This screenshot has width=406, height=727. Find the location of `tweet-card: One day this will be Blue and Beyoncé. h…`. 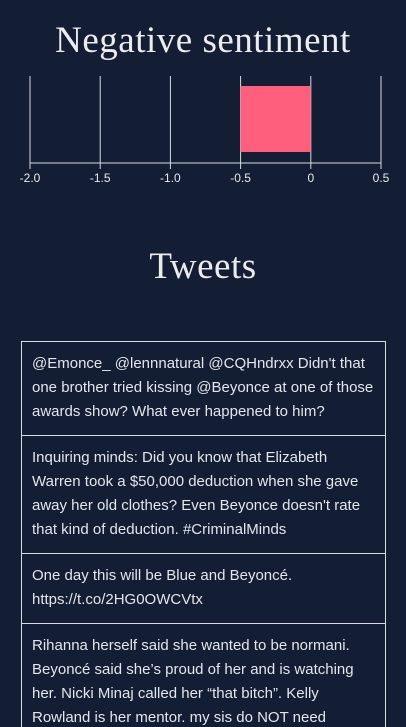

tweet-card: One day this will be Blue and Beyoncé. h… is located at coordinates (203, 589).